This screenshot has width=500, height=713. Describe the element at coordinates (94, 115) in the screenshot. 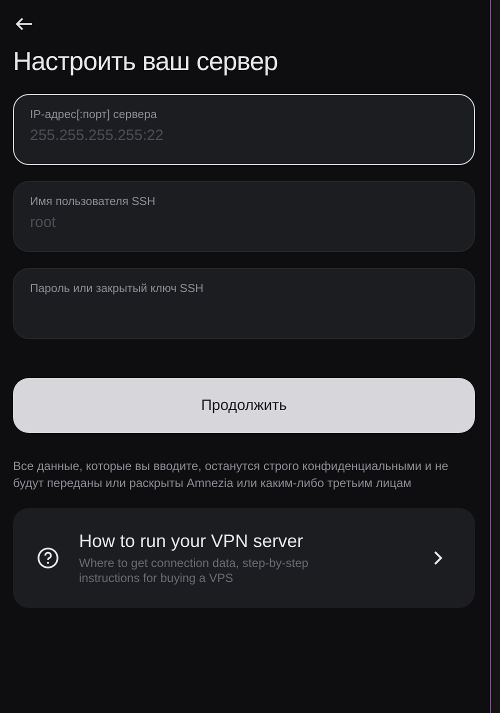

I see `field-label: IP-адрес[:порт] сервера` at that location.